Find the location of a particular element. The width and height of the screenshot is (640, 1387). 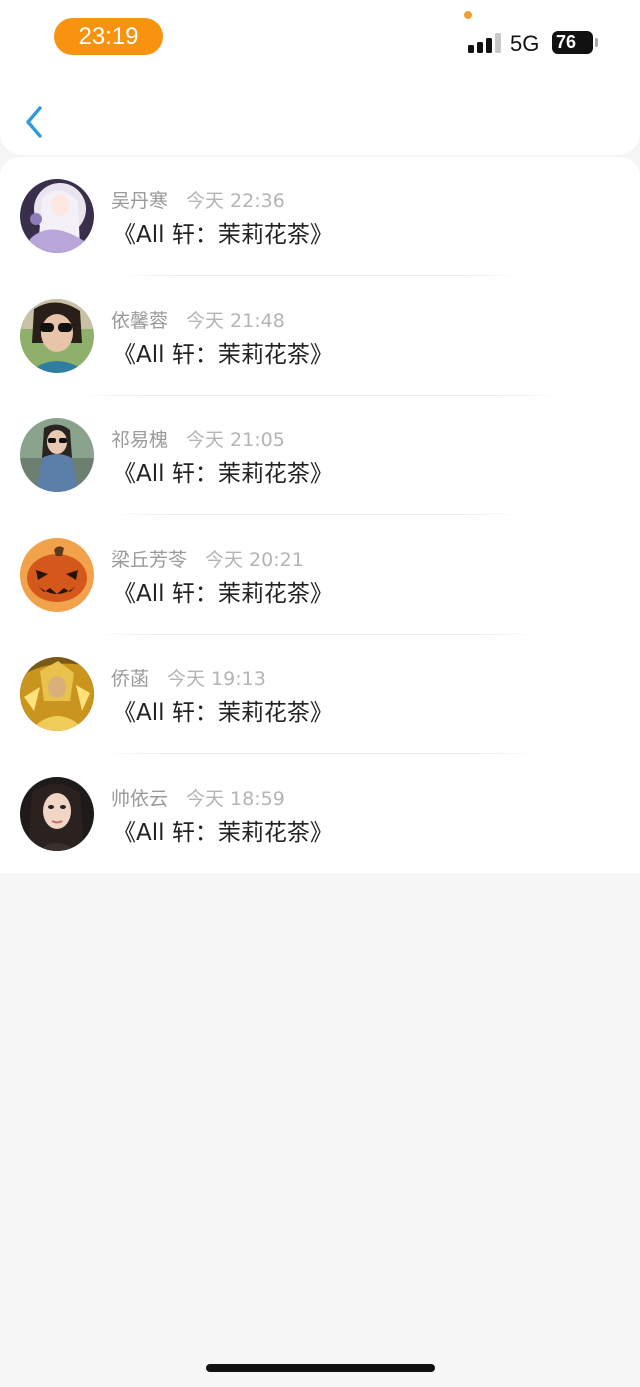

item-meta: 帅依云 今天 18:59 is located at coordinates (198, 797).